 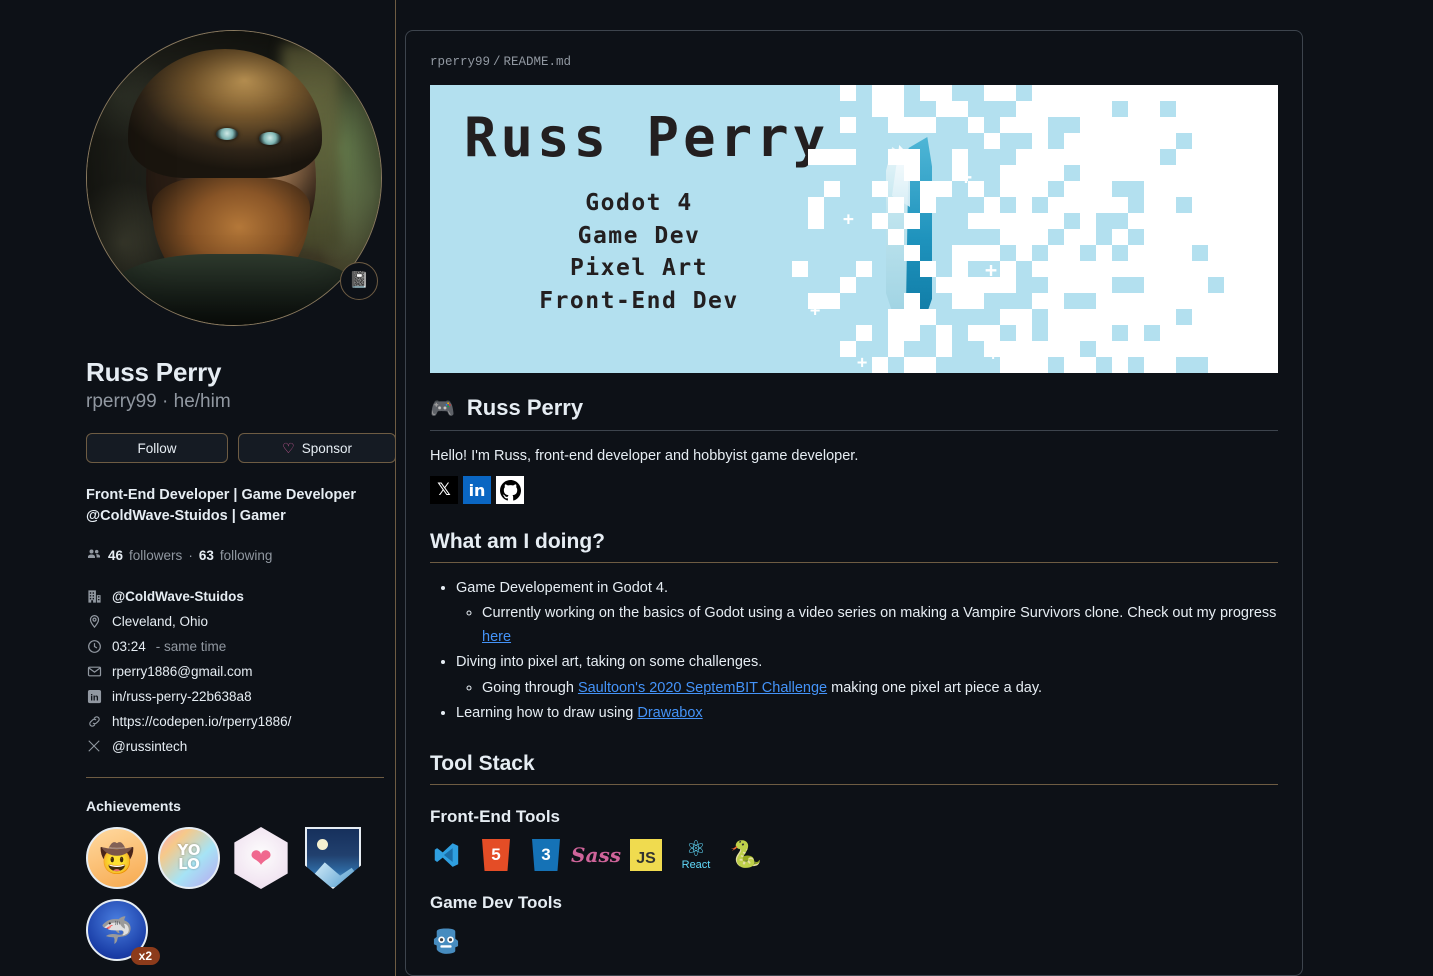 I want to click on sponsor-button: ♡ Sponsor, so click(x=317, y=448).